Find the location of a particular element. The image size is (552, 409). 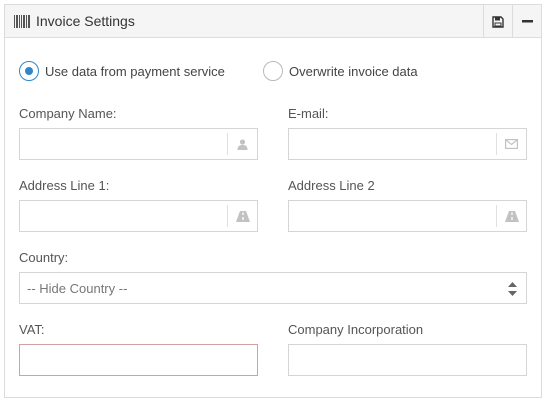

user-icon is located at coordinates (242, 144).